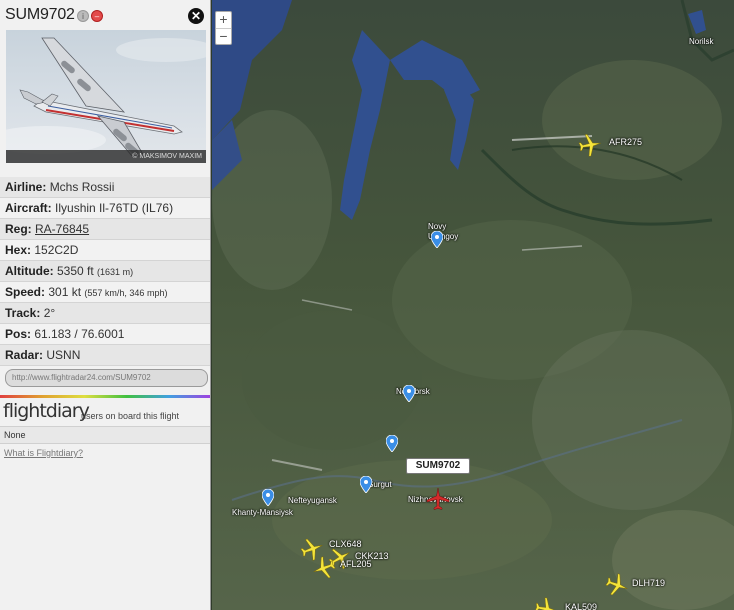 The image size is (734, 610). What do you see at coordinates (262, 512) in the screenshot?
I see `place-label-khanty-mansiysk: Khanty-Mansiysk` at bounding box center [262, 512].